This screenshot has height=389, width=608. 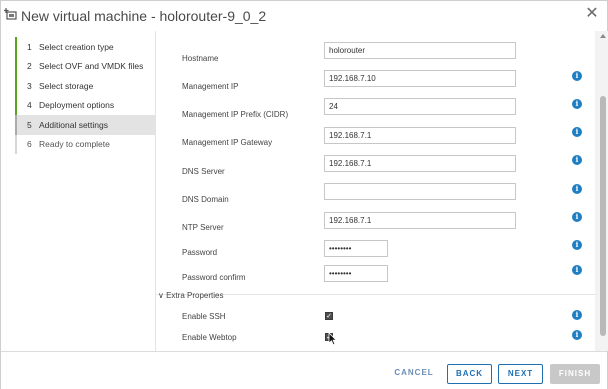 I want to click on step-select-creation-type: 1 Select creation type, so click(x=85, y=47).